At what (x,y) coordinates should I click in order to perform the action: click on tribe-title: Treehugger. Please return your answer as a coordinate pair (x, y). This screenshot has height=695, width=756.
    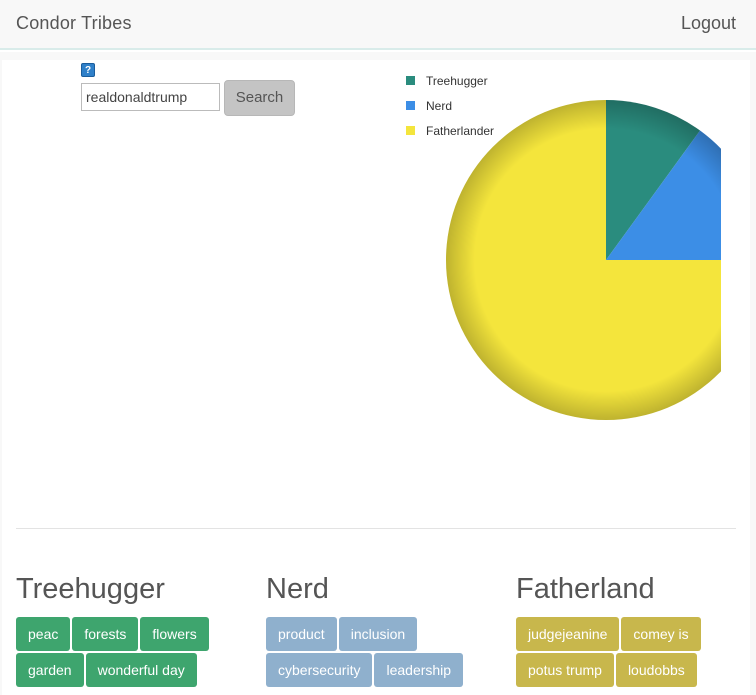
    Looking at the image, I should click on (90, 589).